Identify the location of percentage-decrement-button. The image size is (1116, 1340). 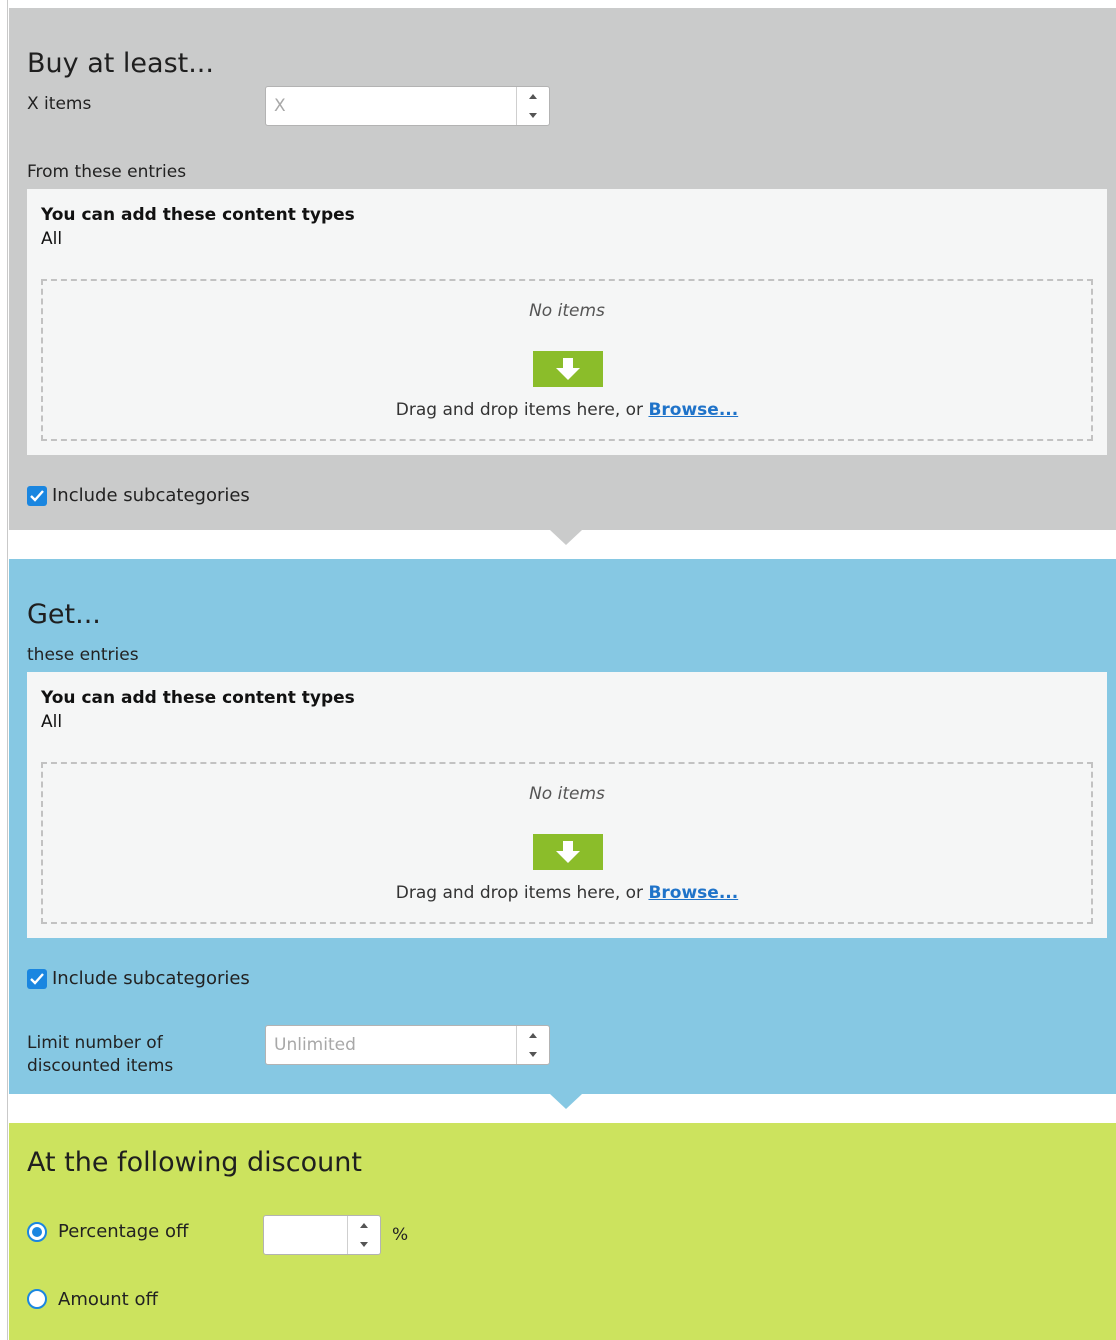
(364, 1244).